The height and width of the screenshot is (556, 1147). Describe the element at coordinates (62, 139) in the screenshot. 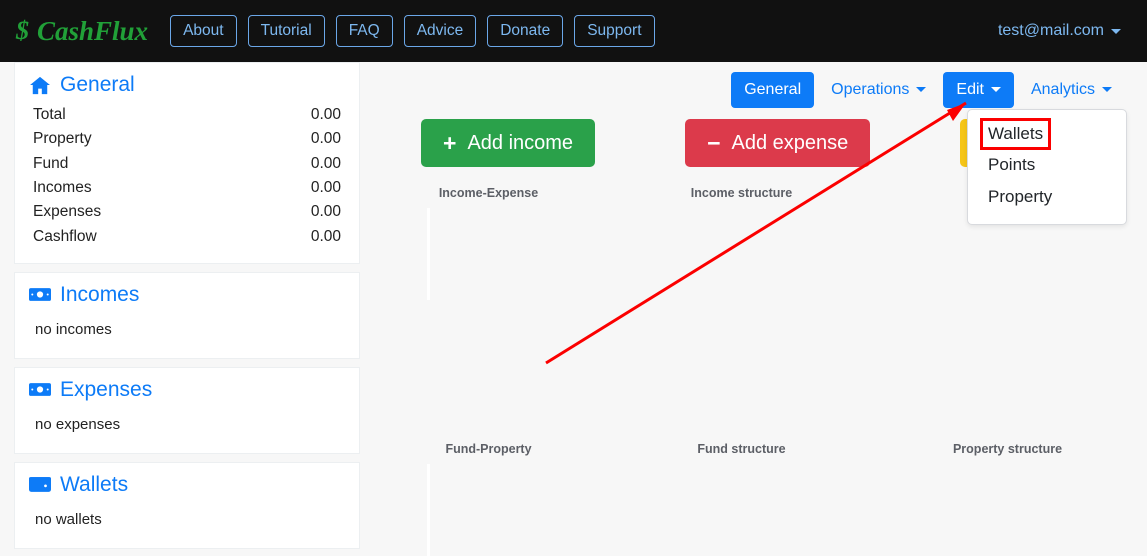

I see `stat-label: Property` at that location.